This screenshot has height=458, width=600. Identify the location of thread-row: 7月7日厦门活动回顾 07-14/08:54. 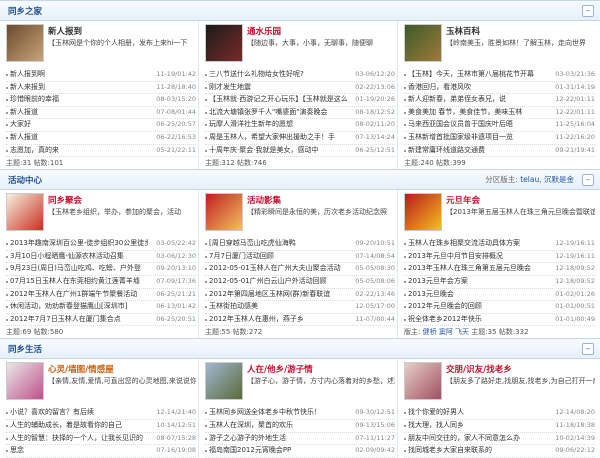
(300, 257).